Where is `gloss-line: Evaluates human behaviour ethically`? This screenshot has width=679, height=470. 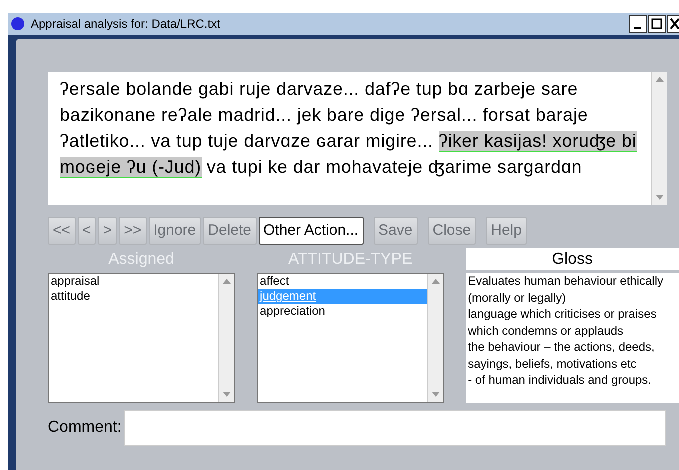 gloss-line: Evaluates human behaviour ethically is located at coordinates (566, 281).